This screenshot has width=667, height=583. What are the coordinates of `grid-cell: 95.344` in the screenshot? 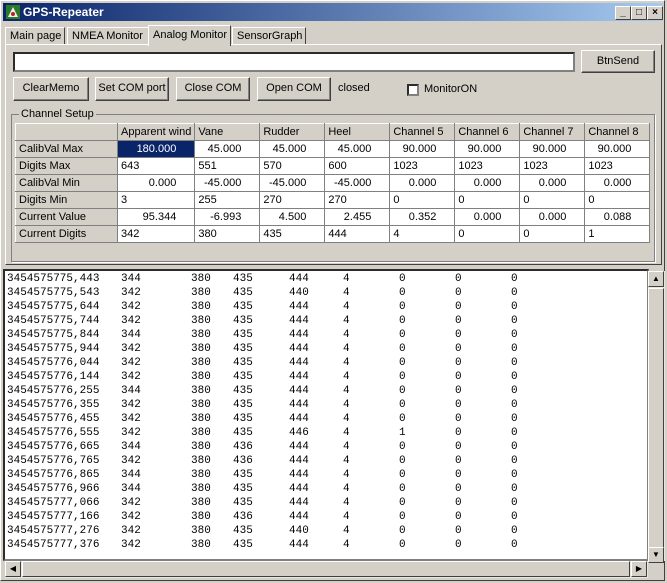 It's located at (156, 217).